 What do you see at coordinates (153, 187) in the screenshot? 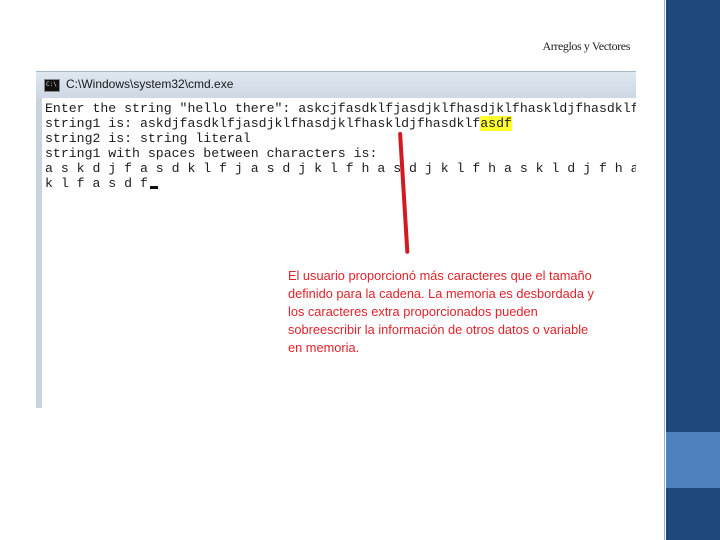
I see `console-cursor` at bounding box center [153, 187].